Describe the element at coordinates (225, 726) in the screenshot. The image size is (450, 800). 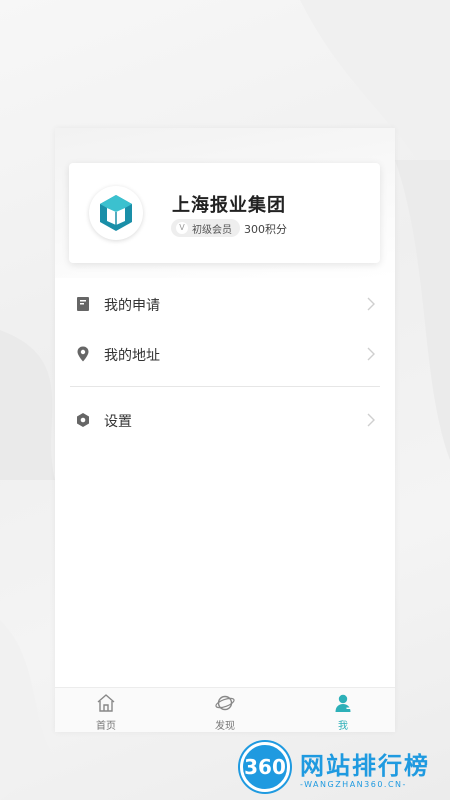
I see `tab-label: 发现` at that location.